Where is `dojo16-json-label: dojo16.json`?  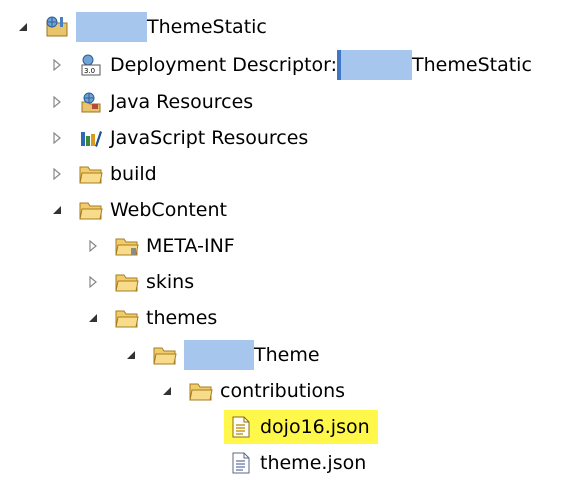
dojo16-json-label: dojo16.json is located at coordinates (315, 427).